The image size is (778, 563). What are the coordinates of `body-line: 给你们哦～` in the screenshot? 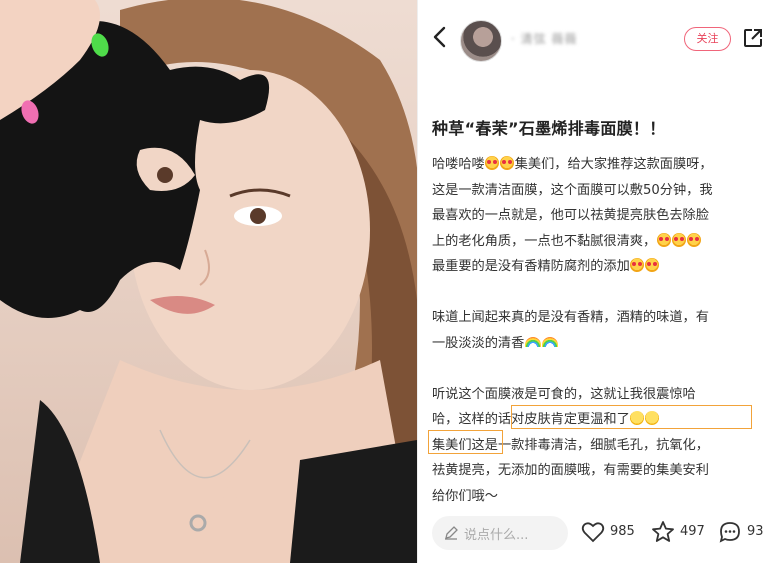 It's located at (465, 496).